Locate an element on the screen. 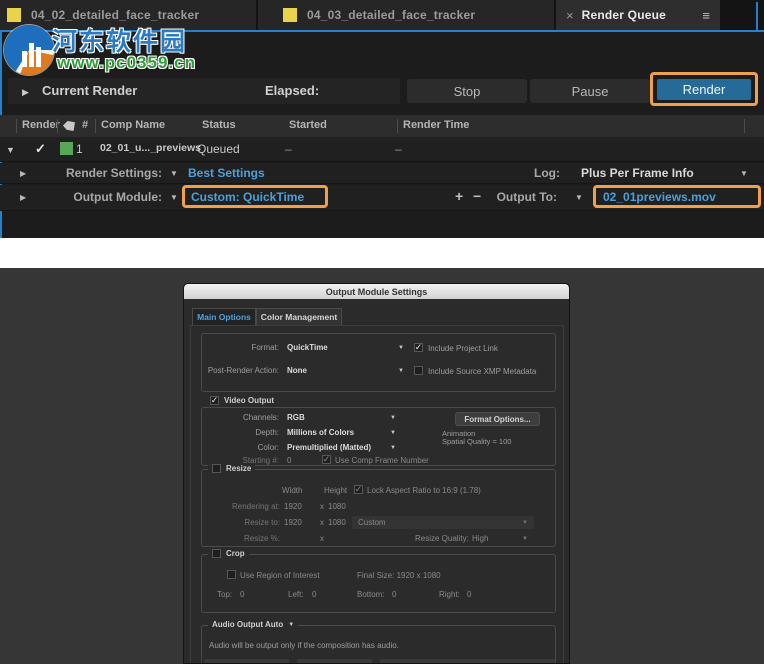 Image resolution: width=764 pixels, height=664 pixels. tab-render-queue: × Render Queue ≡ is located at coordinates (638, 15).